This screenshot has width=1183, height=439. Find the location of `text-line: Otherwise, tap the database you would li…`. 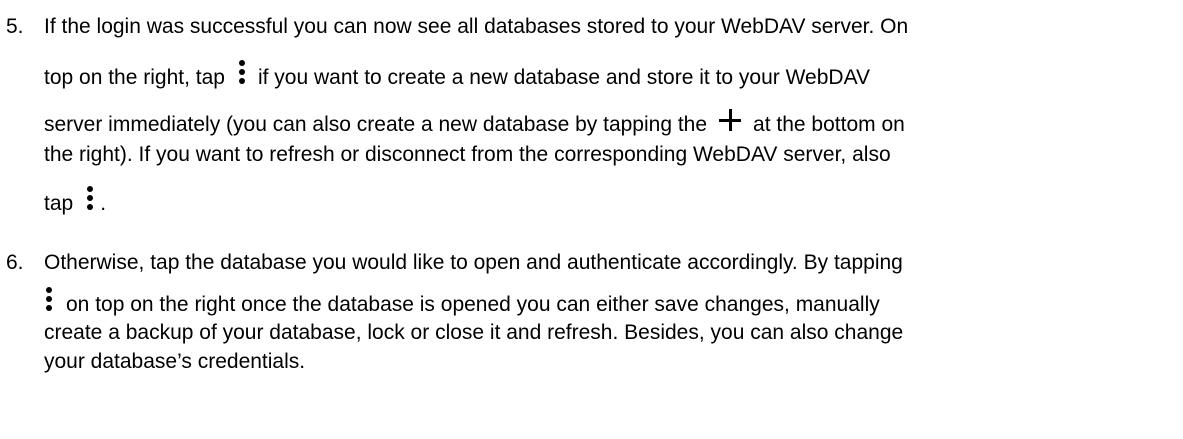

text-line: Otherwise, tap the database you would li… is located at coordinates (473, 263).